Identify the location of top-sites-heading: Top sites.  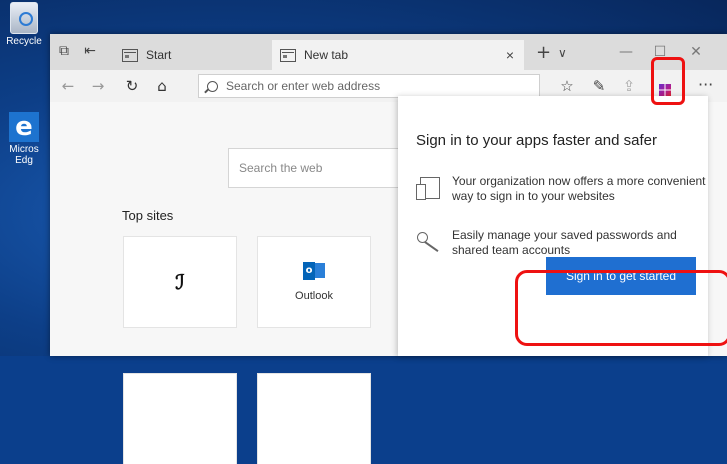
(148, 215).